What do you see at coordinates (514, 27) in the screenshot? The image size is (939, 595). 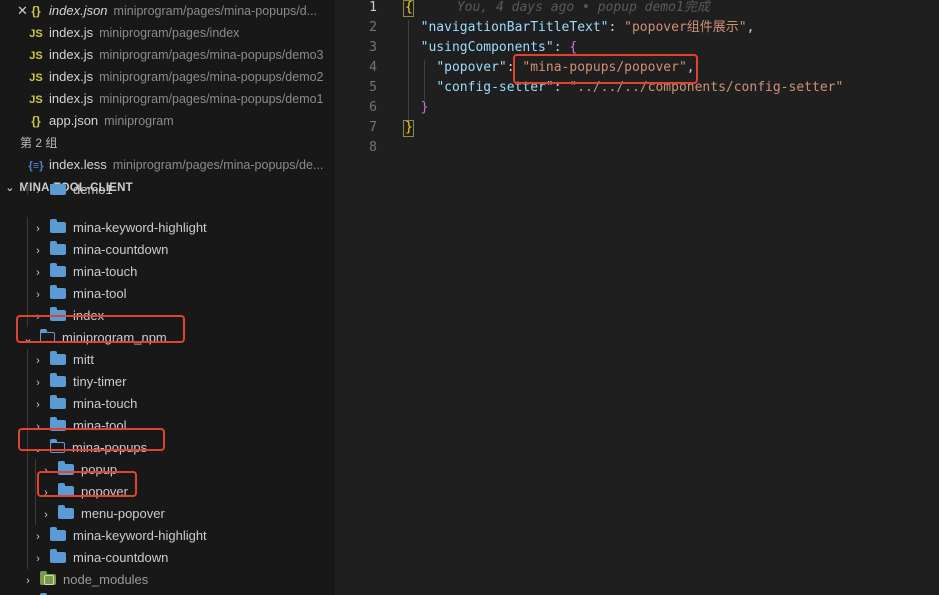 I see `code-token: "navigationBarTitleText"` at bounding box center [514, 27].